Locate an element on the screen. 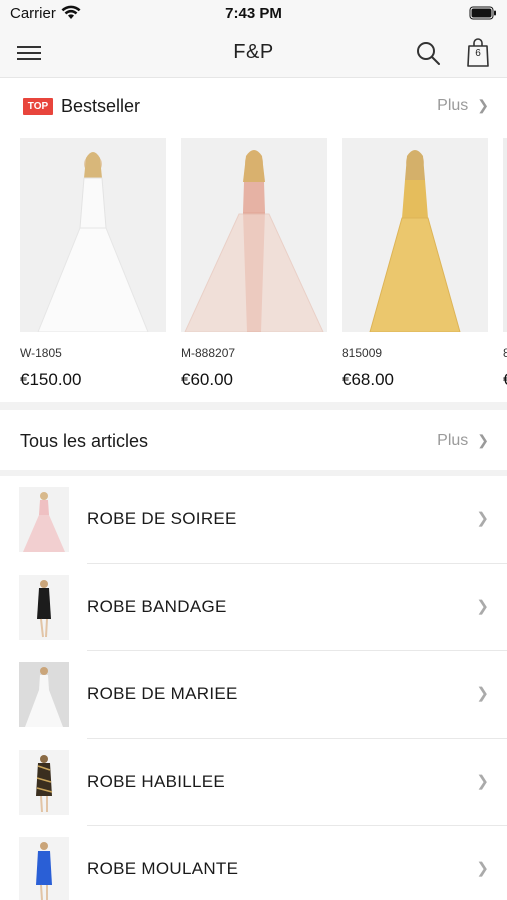 This screenshot has width=507, height=900. bestseller-title: Bestseller is located at coordinates (101, 106).